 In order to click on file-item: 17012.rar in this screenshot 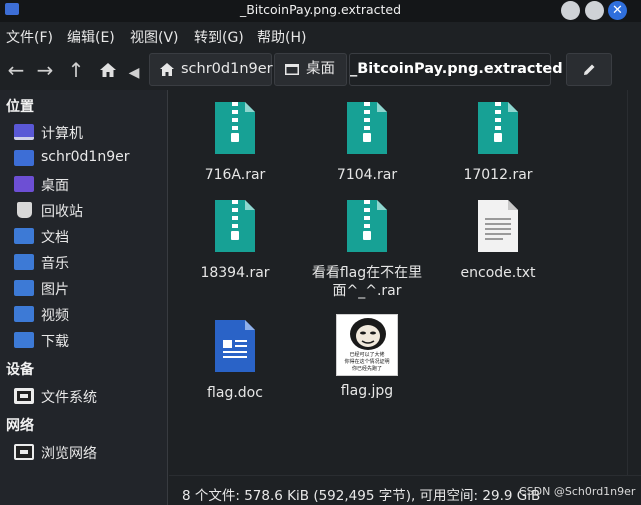, I will do `click(498, 142)`.